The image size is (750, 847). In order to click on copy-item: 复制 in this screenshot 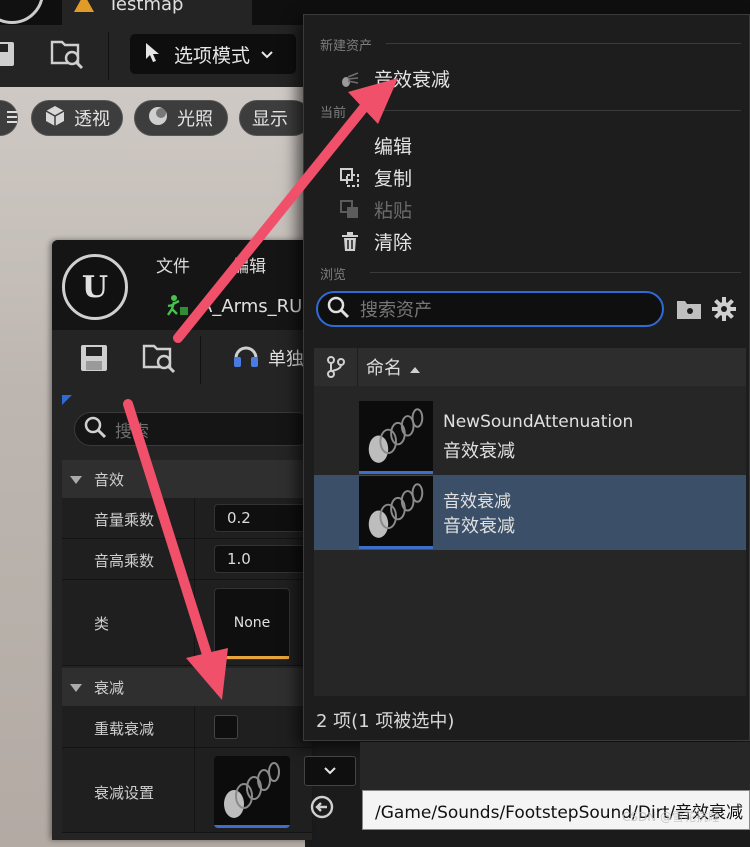, I will do `click(376, 177)`.